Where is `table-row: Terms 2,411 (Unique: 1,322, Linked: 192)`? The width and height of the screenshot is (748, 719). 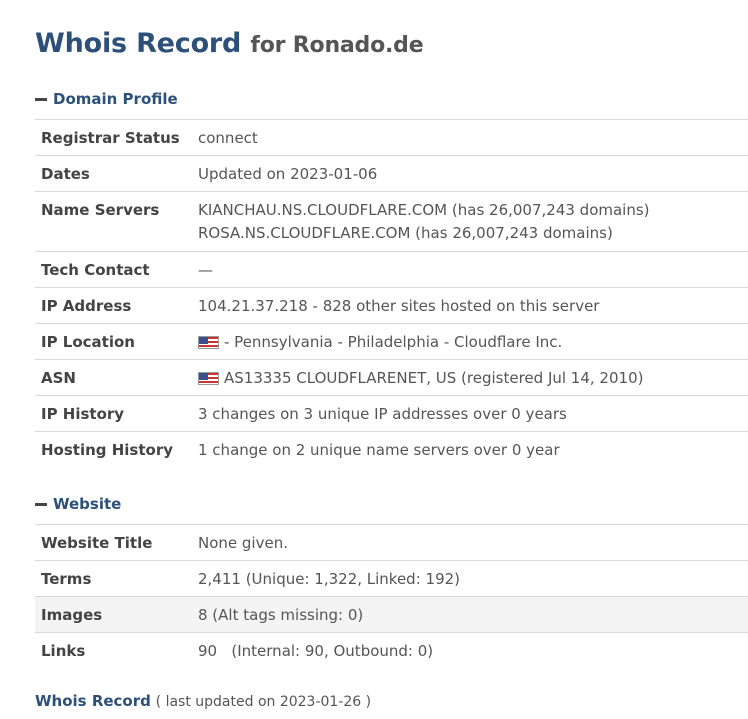
table-row: Terms 2,411 (Unique: 1,322, Linked: 192) is located at coordinates (391, 578).